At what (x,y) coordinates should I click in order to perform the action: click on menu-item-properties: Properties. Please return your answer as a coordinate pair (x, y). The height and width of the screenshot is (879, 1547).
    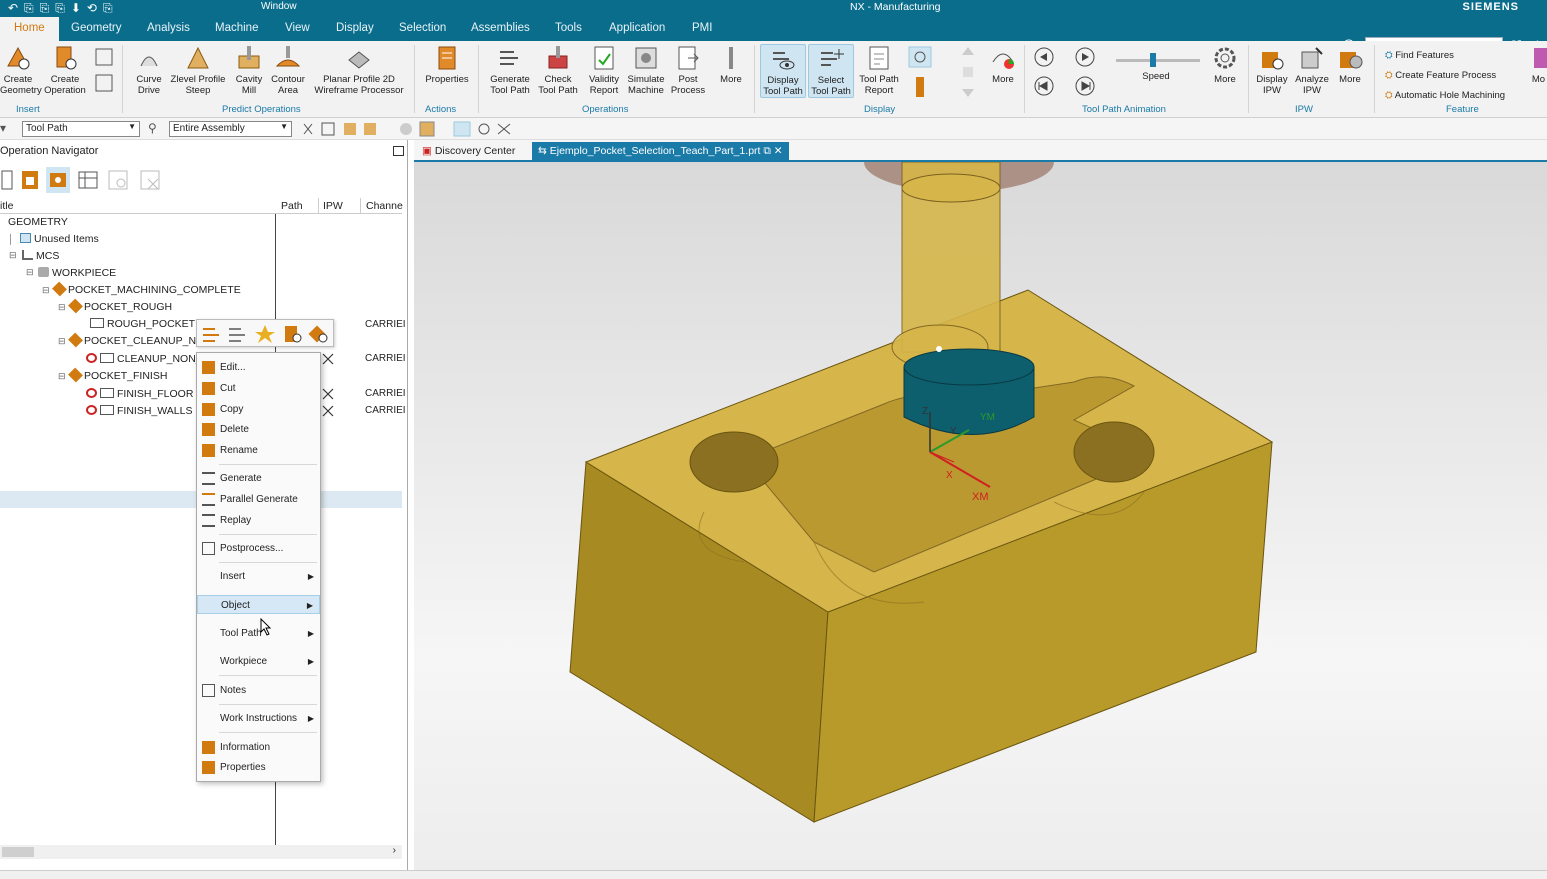
    Looking at the image, I should click on (258, 767).